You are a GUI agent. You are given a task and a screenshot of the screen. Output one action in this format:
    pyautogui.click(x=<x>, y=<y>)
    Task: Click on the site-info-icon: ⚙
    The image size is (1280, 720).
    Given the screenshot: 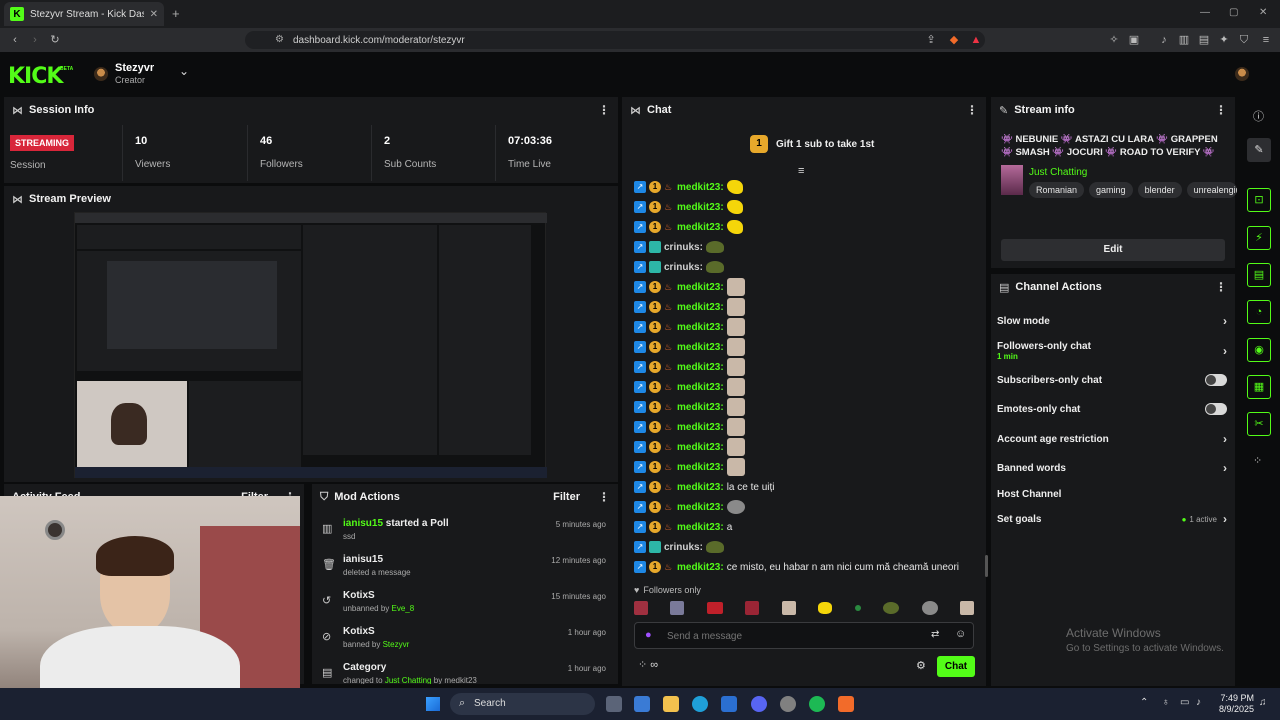 What is the action you would take?
    pyautogui.click(x=279, y=39)
    